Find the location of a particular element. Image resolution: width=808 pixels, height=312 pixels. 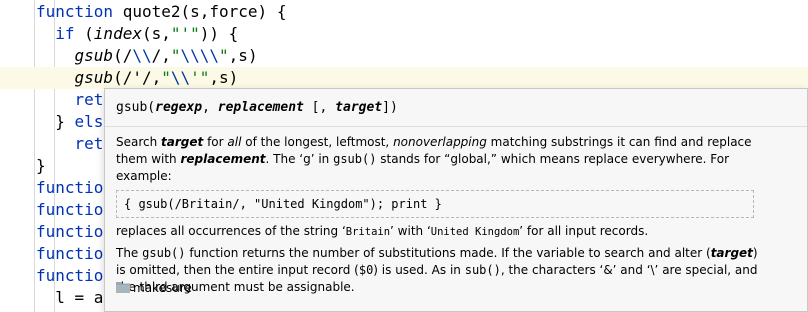

doc-text: ’ with ‘ is located at coordinates (410, 231).